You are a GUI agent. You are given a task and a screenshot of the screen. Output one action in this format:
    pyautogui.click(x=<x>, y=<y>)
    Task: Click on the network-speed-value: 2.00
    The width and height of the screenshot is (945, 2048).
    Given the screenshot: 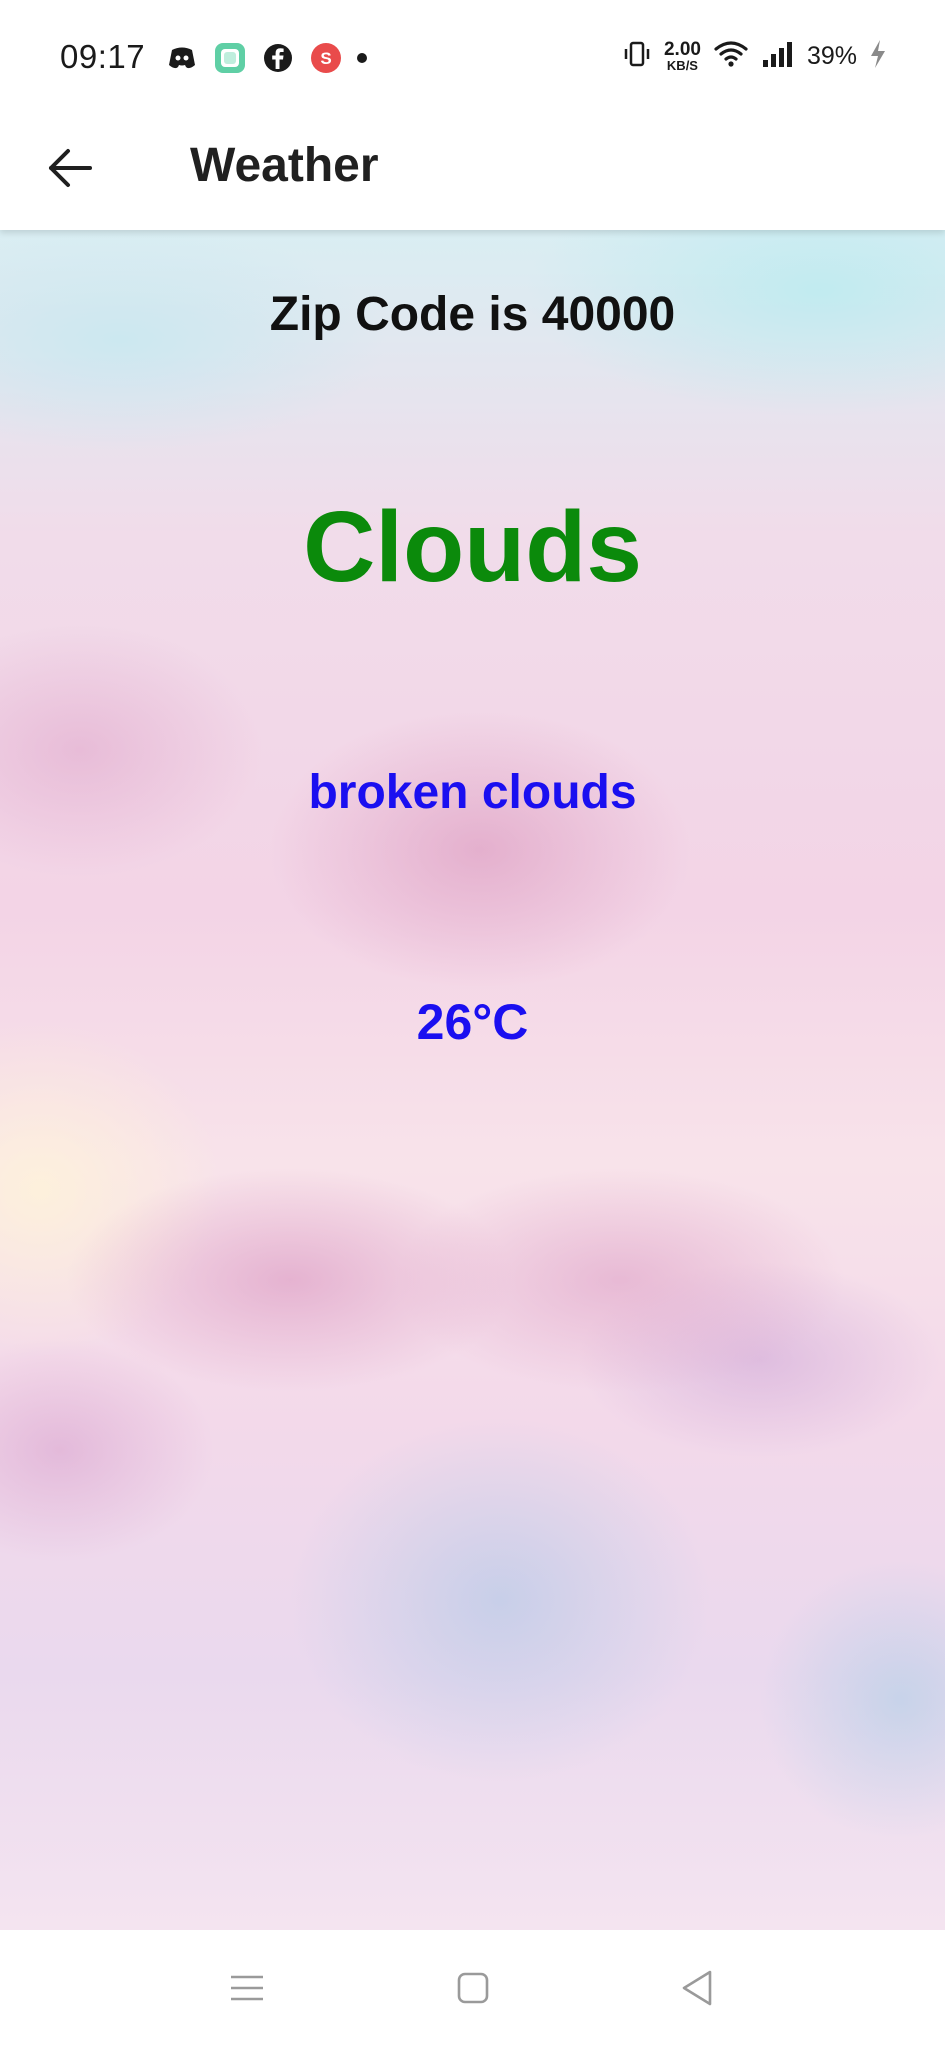 What is the action you would take?
    pyautogui.click(x=682, y=49)
    